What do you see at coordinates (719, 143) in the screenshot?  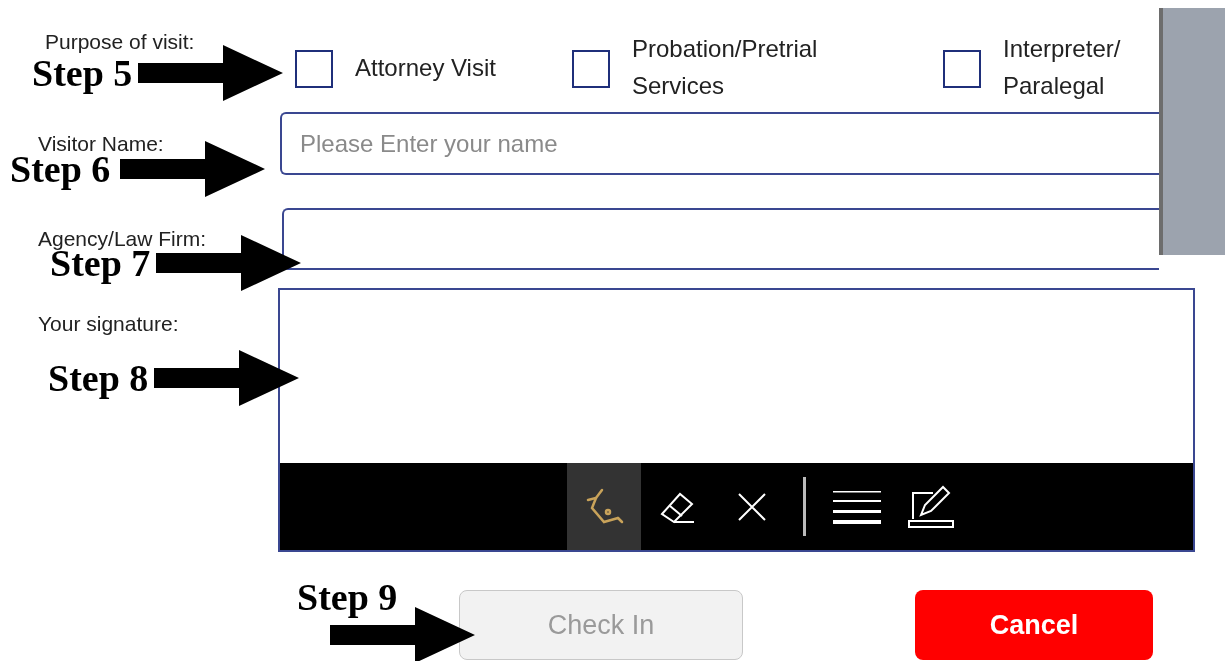 I see `input-field: Please Enter your name` at bounding box center [719, 143].